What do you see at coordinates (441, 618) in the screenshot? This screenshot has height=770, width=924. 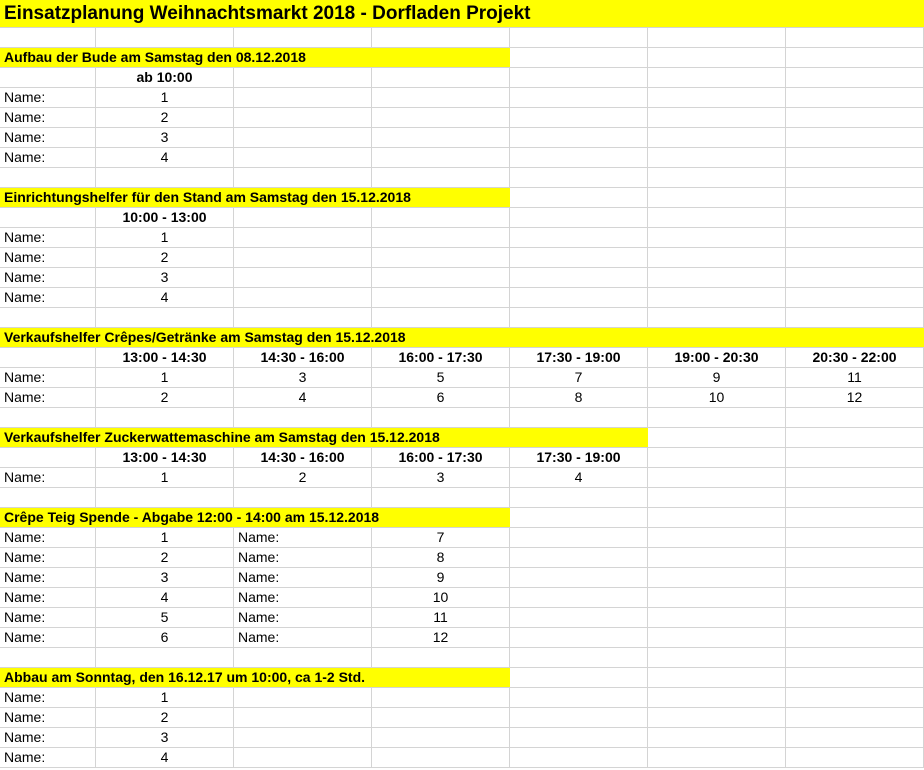 I see `slot-number: 11` at bounding box center [441, 618].